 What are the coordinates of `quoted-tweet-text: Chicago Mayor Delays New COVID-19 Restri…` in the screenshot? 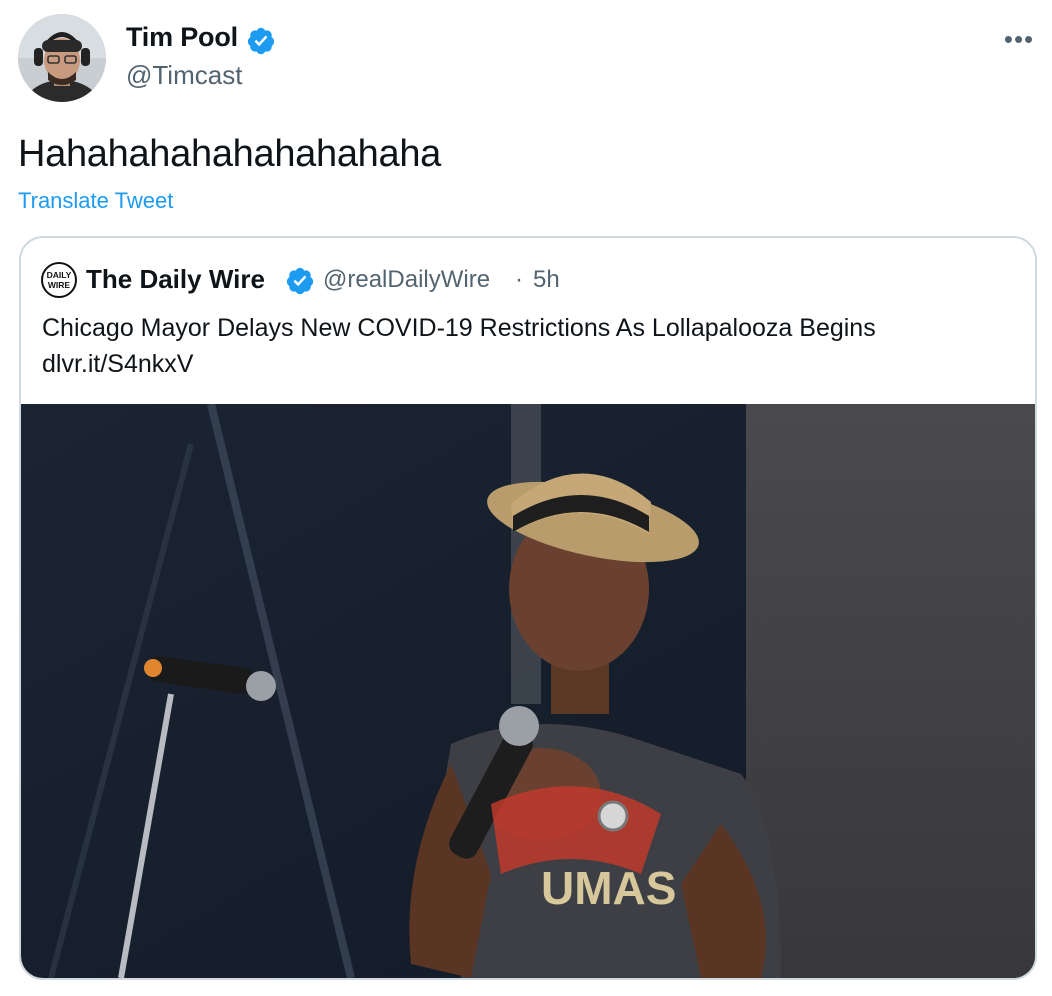 It's located at (459, 328).